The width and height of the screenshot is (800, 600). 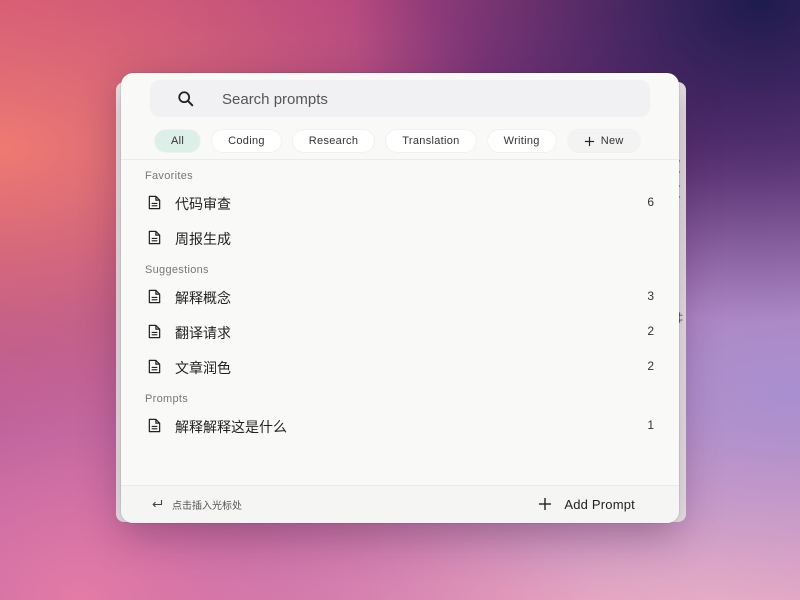 I want to click on add-prompt-button: Add Prompt, so click(x=586, y=504).